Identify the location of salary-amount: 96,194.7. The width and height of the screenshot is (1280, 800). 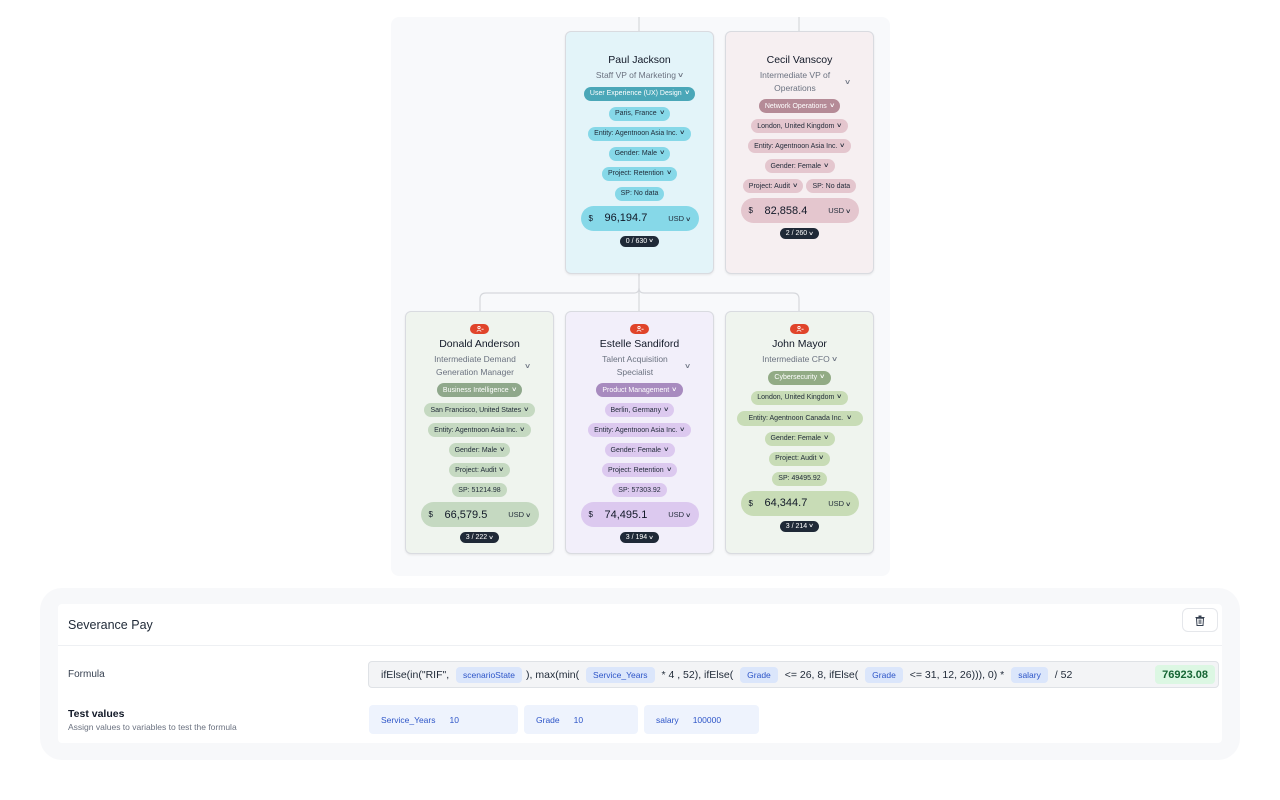
(636, 218).